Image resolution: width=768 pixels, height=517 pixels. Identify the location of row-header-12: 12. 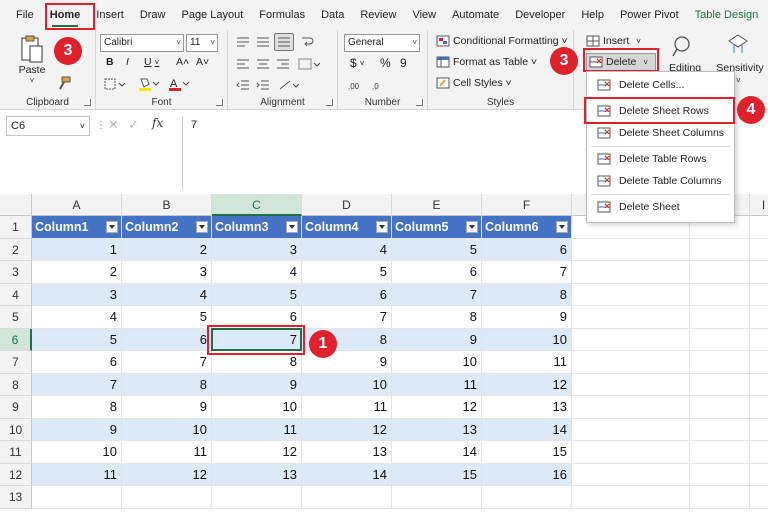
(16, 474).